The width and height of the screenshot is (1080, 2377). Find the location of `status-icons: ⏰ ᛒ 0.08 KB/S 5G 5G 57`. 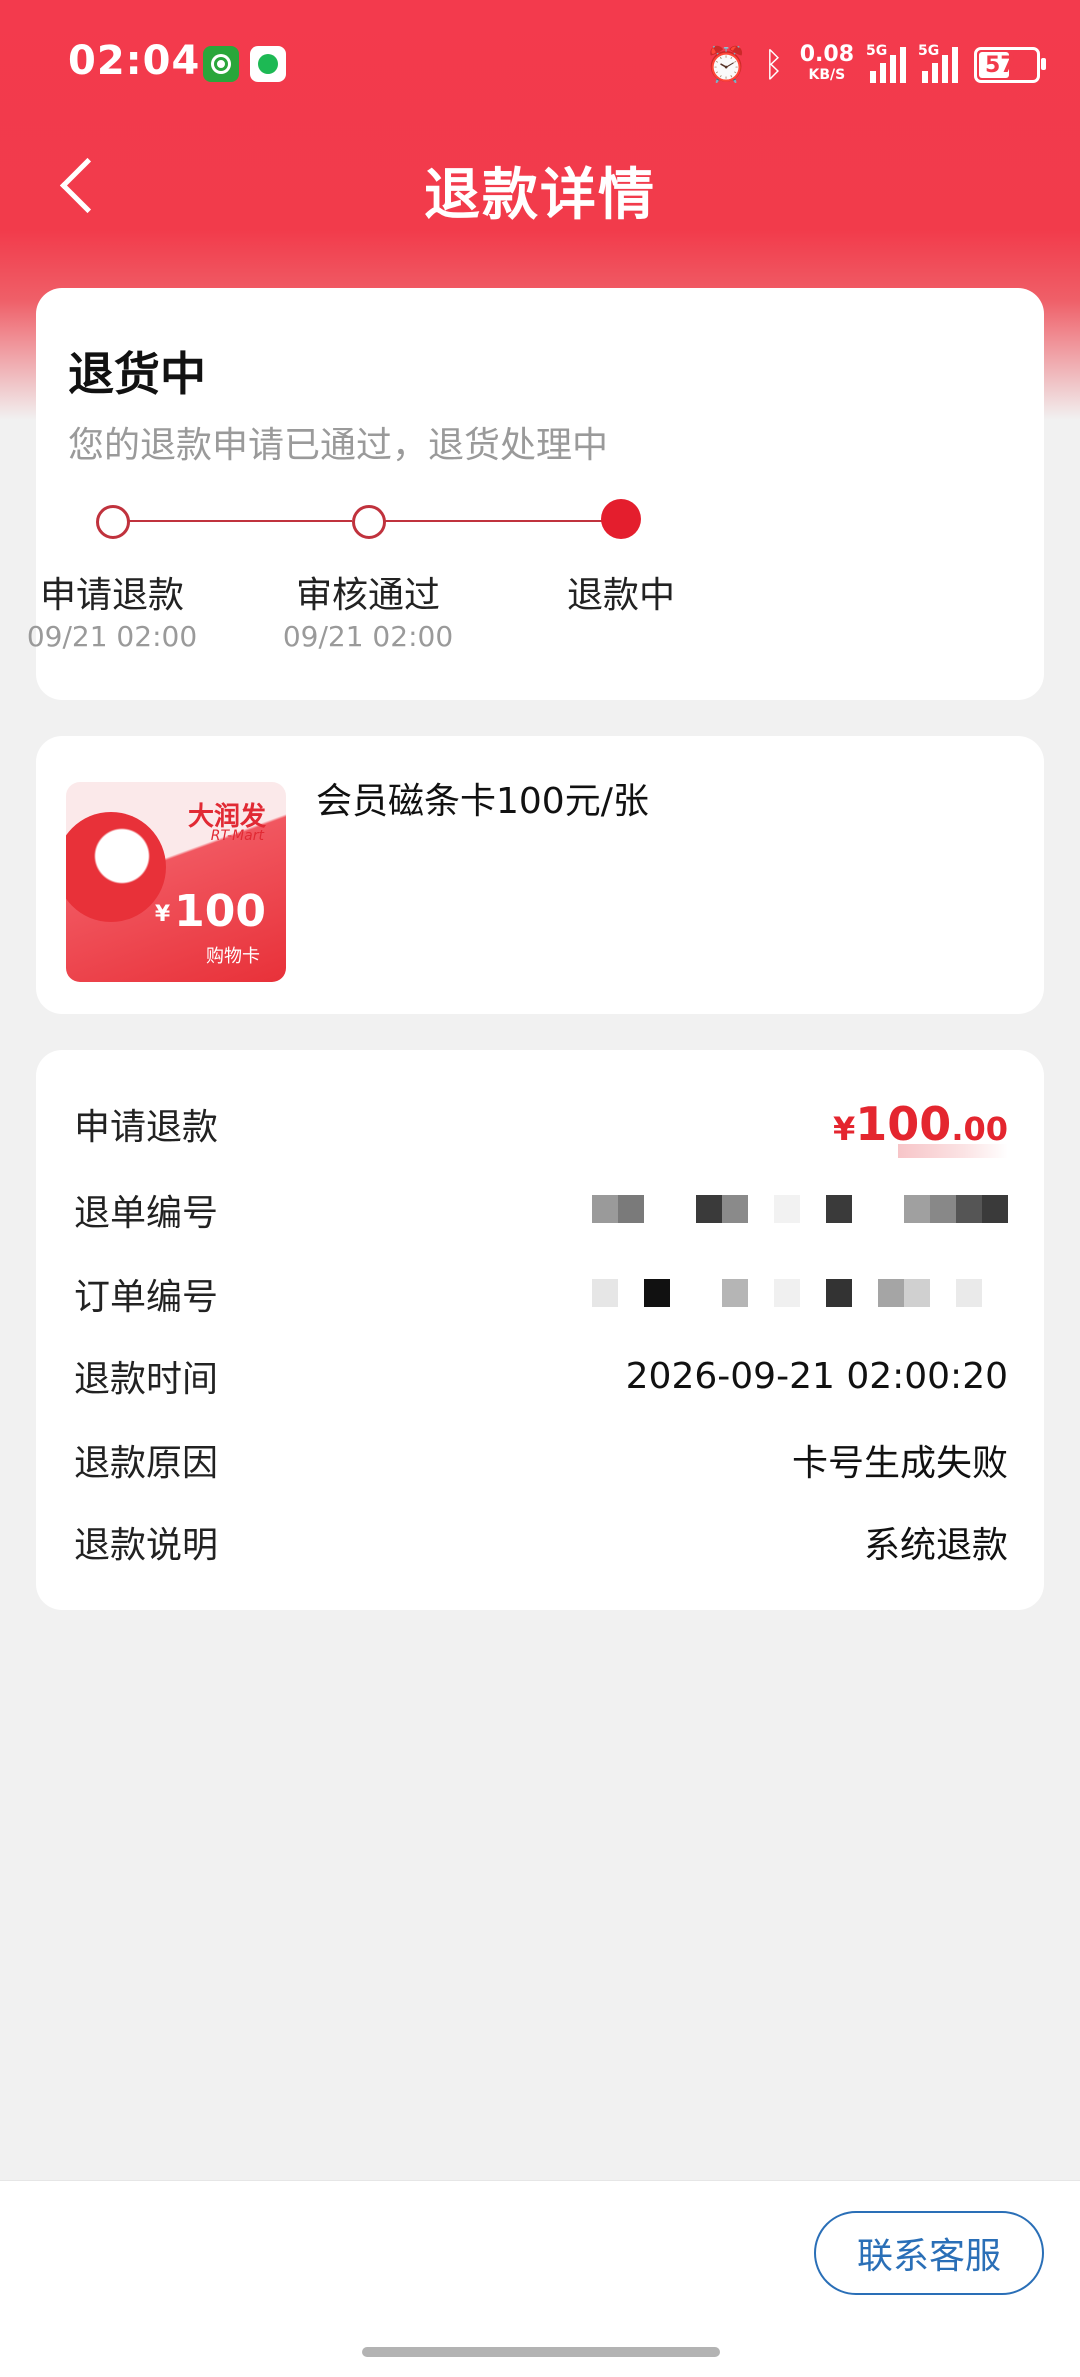

status-icons: ⏰ ᛒ 0.08 KB/S 5G 5G 57 is located at coordinates (875, 65).